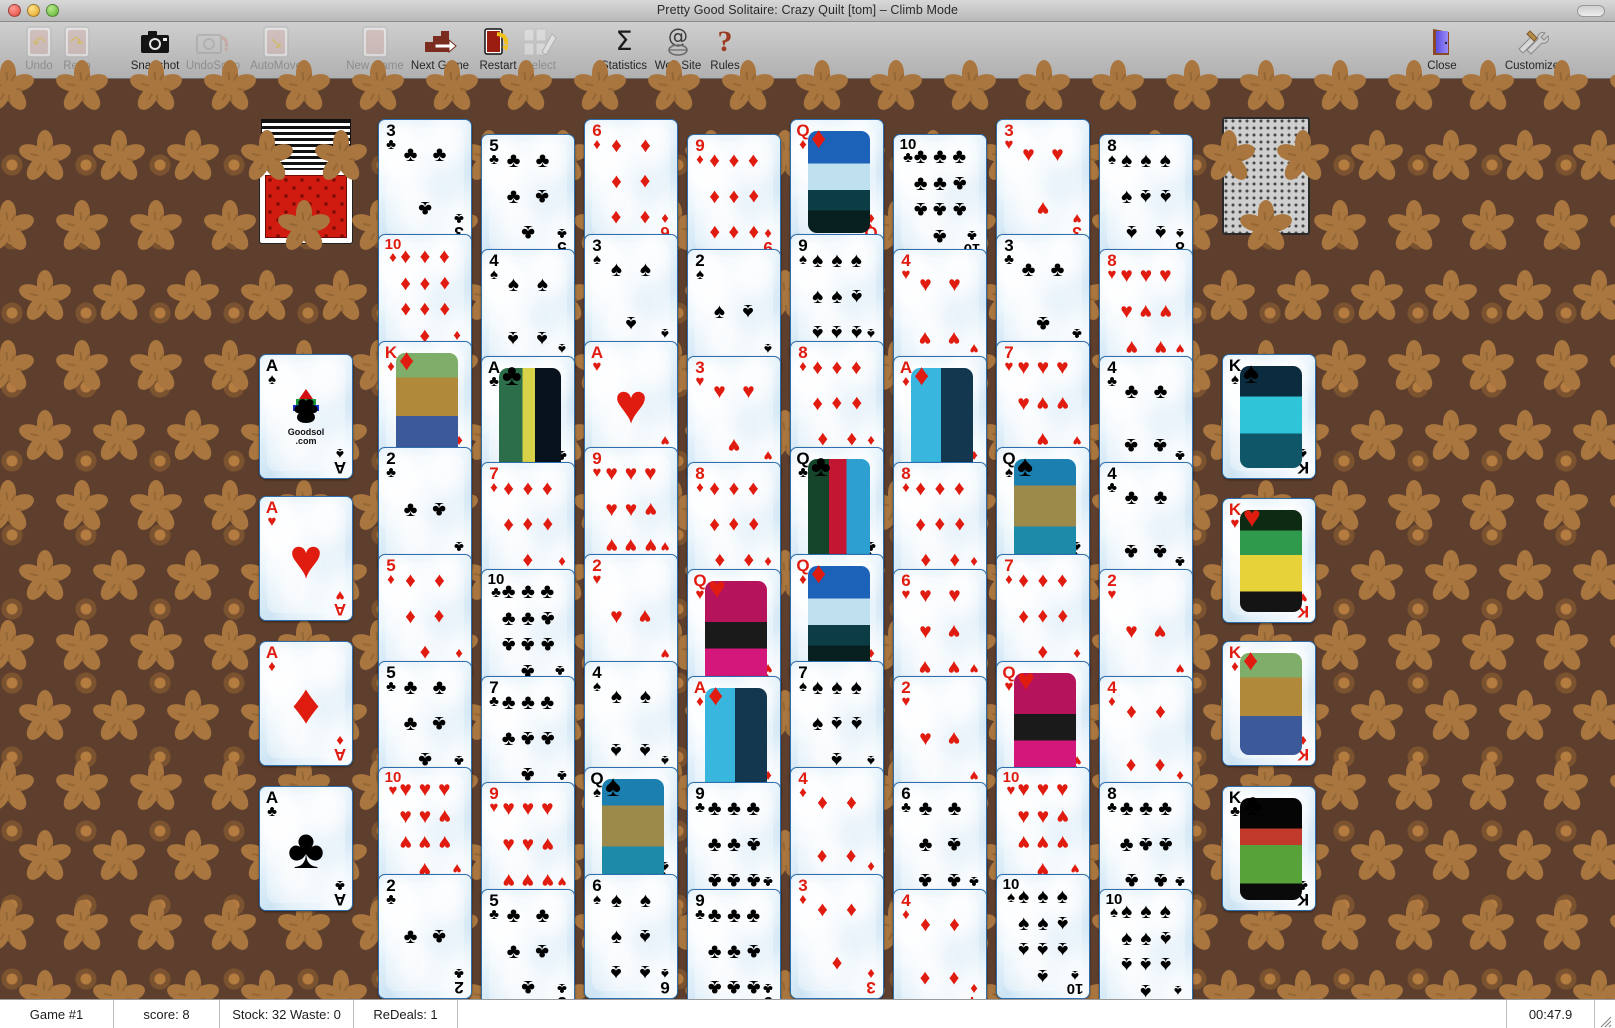 Image resolution: width=1615 pixels, height=1028 pixels. I want to click on card-center-pip: ♥, so click(306, 558).